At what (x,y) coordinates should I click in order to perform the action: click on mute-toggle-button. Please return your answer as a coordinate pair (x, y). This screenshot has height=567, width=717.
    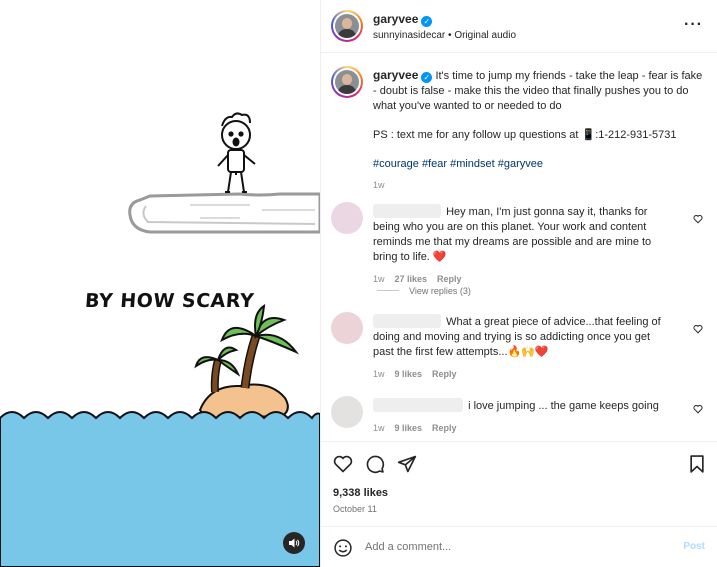
    Looking at the image, I should click on (294, 543).